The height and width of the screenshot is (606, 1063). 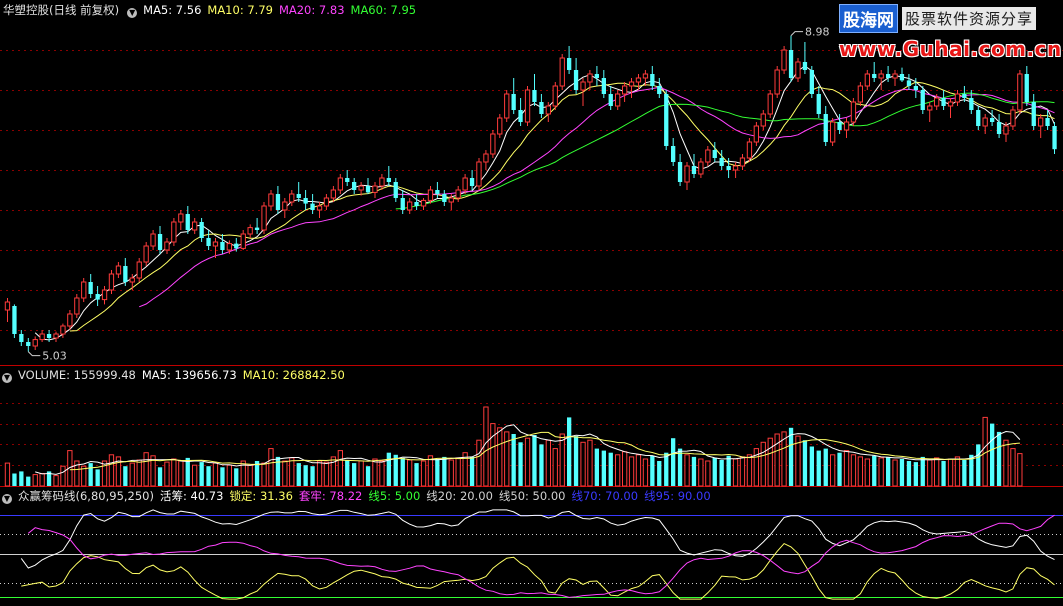 What do you see at coordinates (54, 356) in the screenshot?
I see `low-price-label: 5.03` at bounding box center [54, 356].